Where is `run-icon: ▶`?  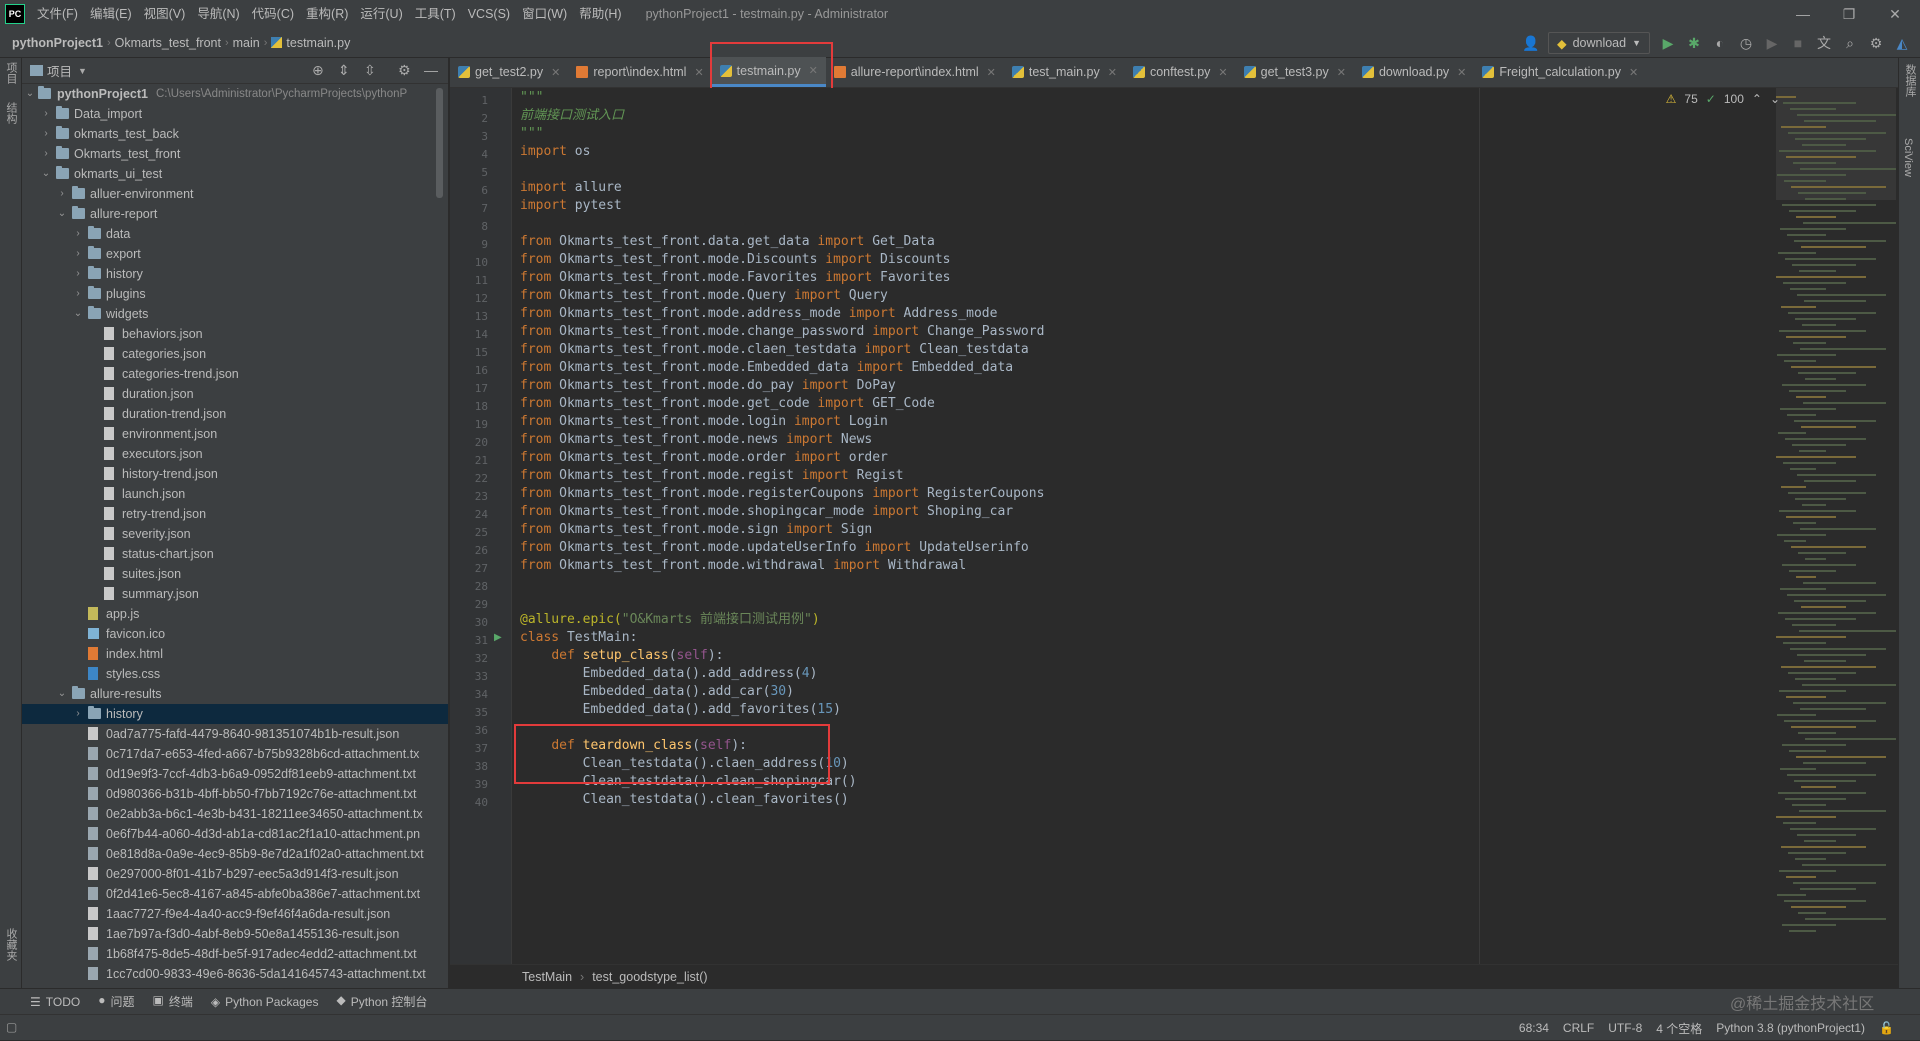 run-icon: ▶ is located at coordinates (1668, 43).